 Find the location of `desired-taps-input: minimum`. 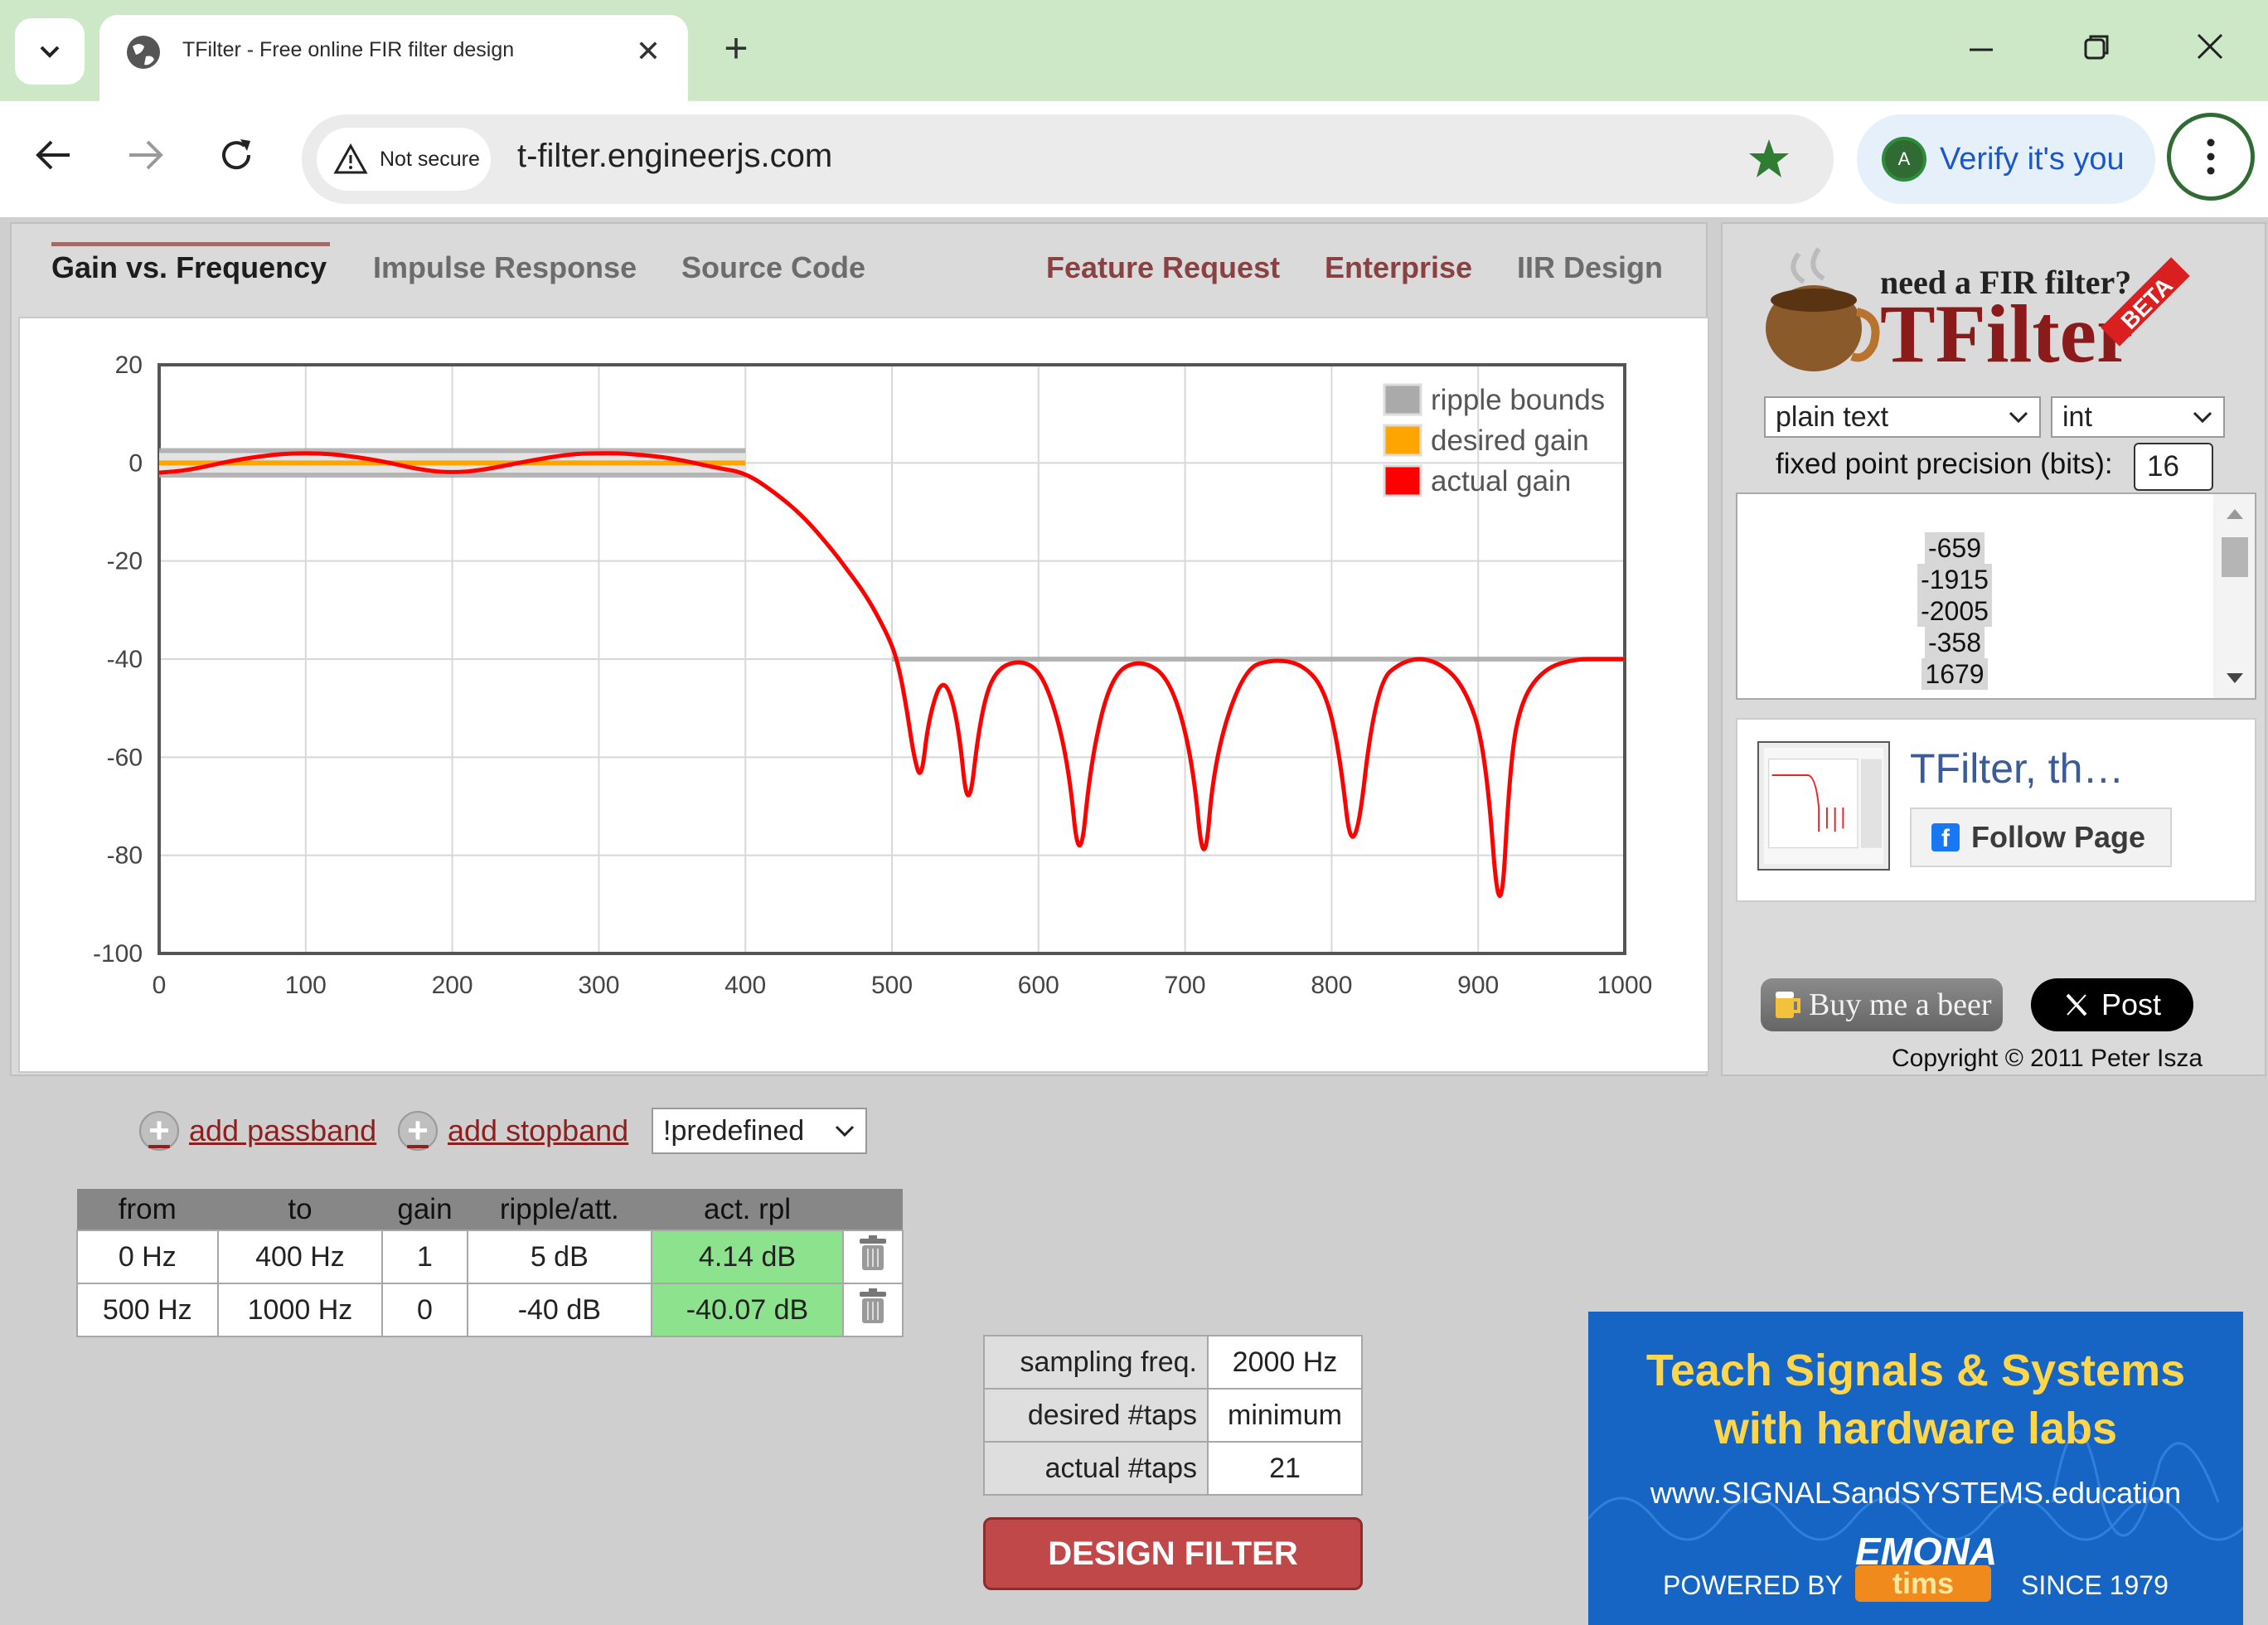

desired-taps-input: minimum is located at coordinates (1285, 1415).